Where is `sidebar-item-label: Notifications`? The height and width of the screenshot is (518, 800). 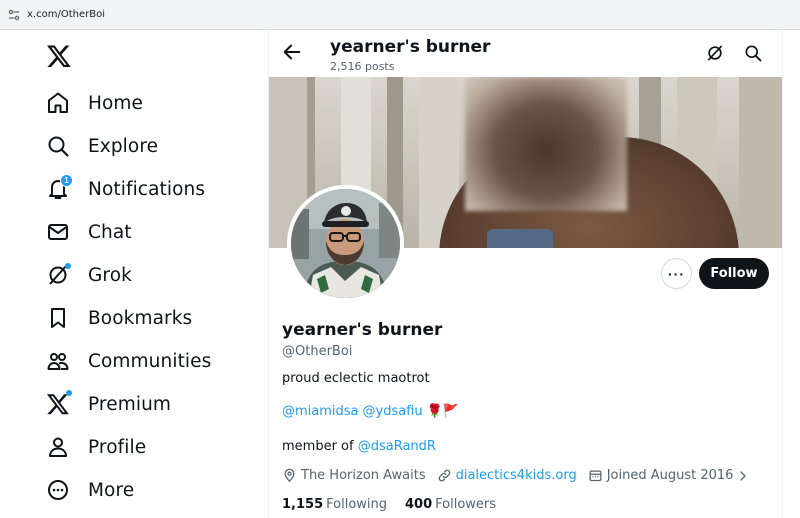
sidebar-item-label: Notifications is located at coordinates (147, 189).